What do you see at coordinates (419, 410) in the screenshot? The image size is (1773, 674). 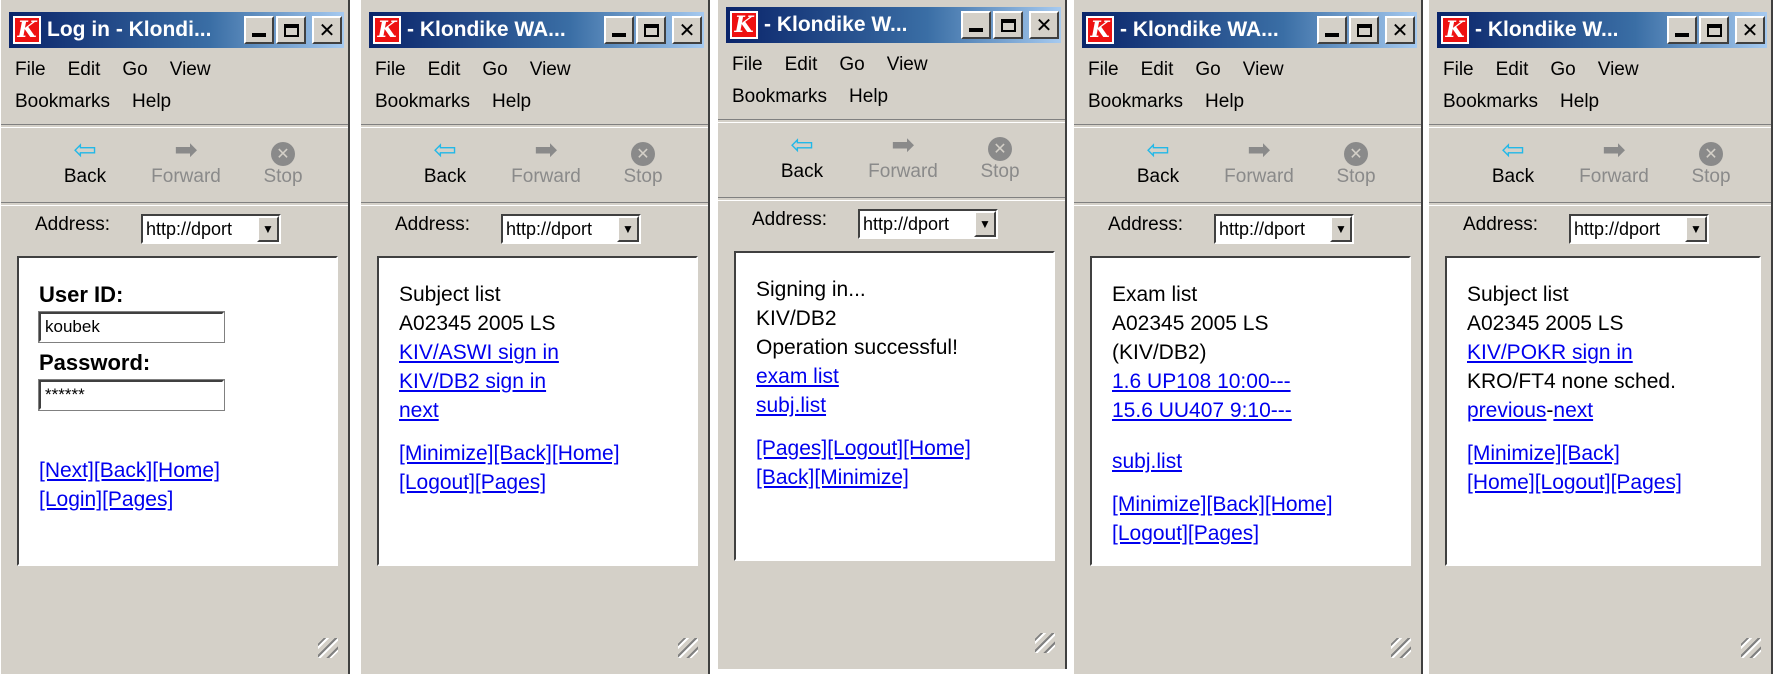 I see `next-link: next` at bounding box center [419, 410].